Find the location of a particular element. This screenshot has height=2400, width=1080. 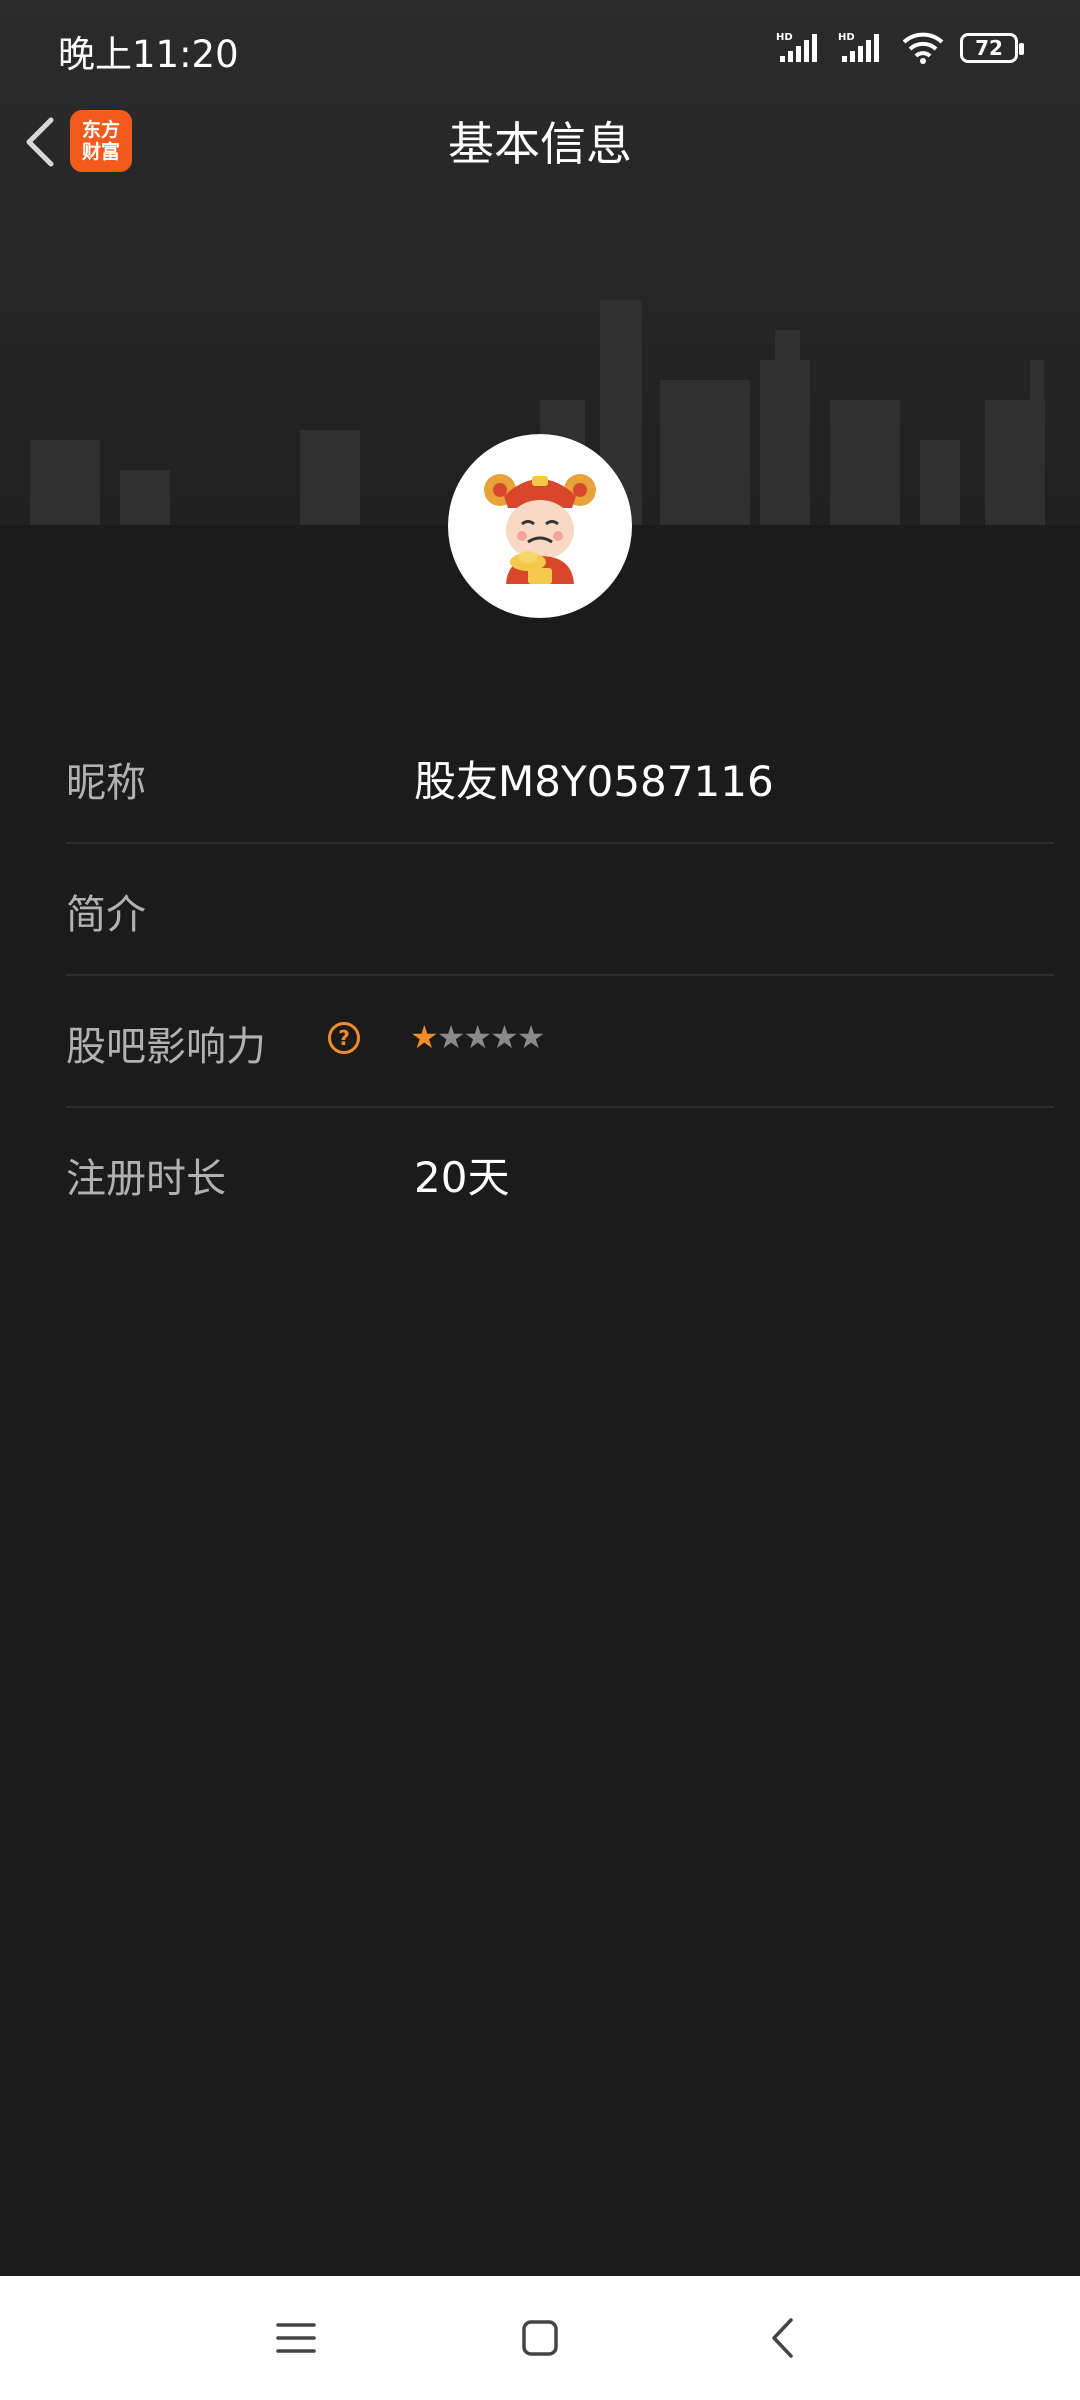

bio-row: 简介 is located at coordinates (560, 910).